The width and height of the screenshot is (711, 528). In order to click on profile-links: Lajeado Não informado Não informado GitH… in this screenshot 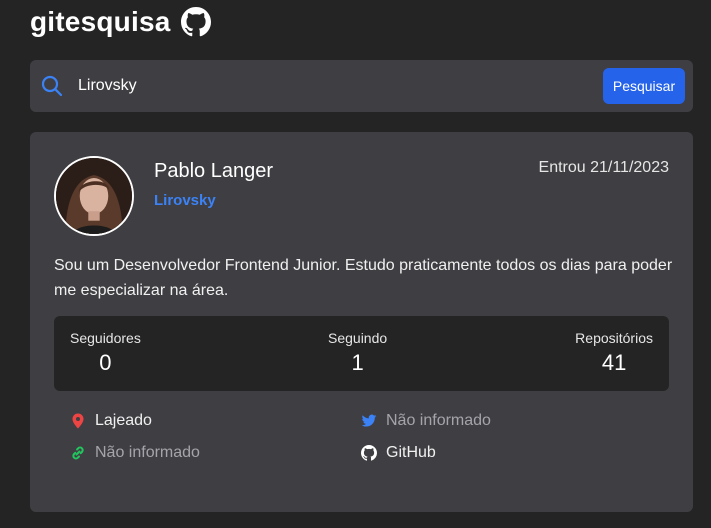, I will do `click(368, 445)`.